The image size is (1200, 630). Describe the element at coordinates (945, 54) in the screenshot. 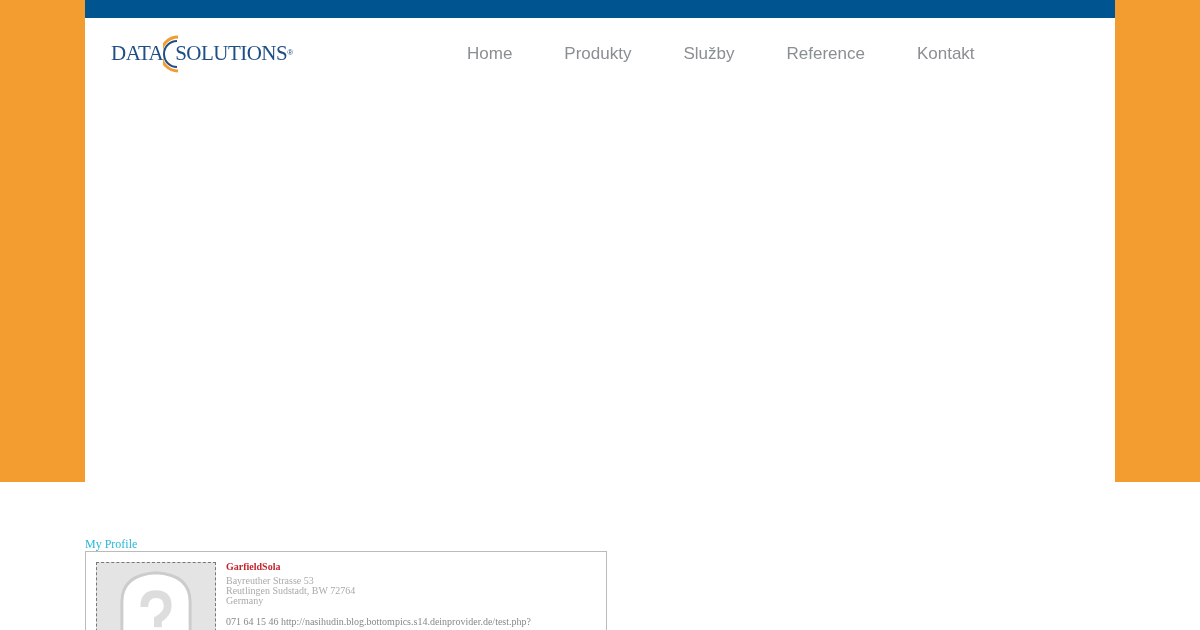

I see `nav-link: Kontakt` at that location.